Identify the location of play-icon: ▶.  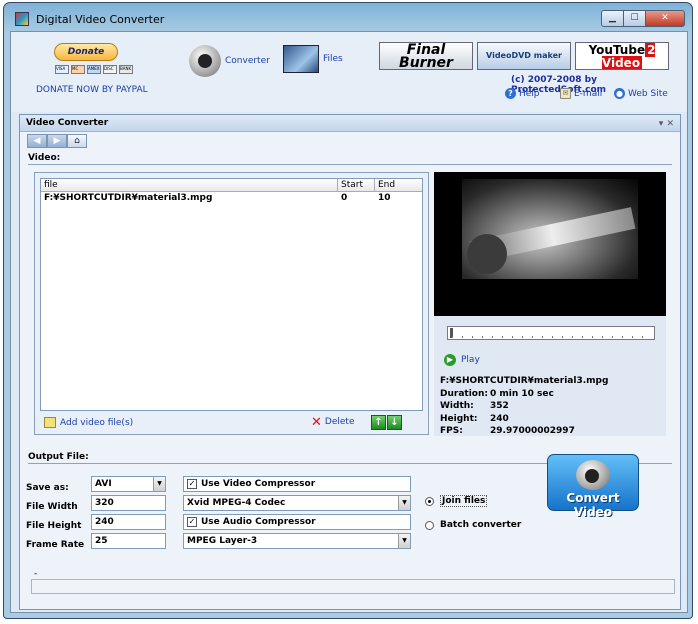
(450, 360).